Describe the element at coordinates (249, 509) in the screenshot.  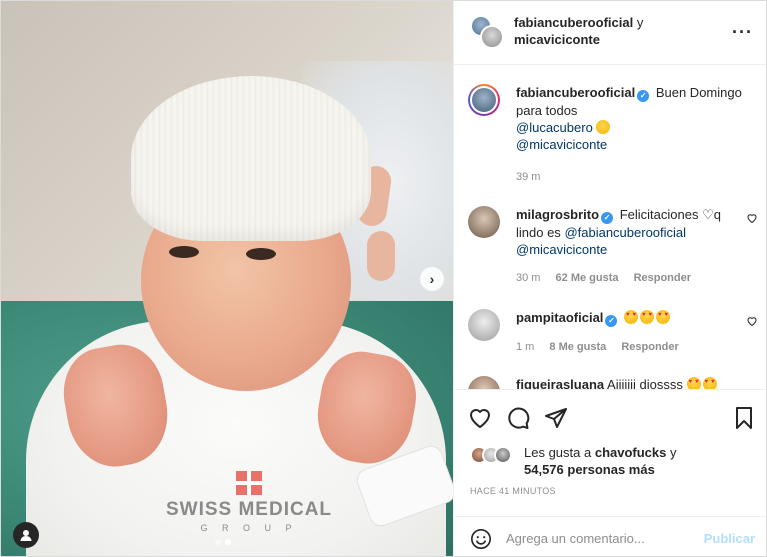
I see `logo-text: SWISS MEDICAL` at that location.